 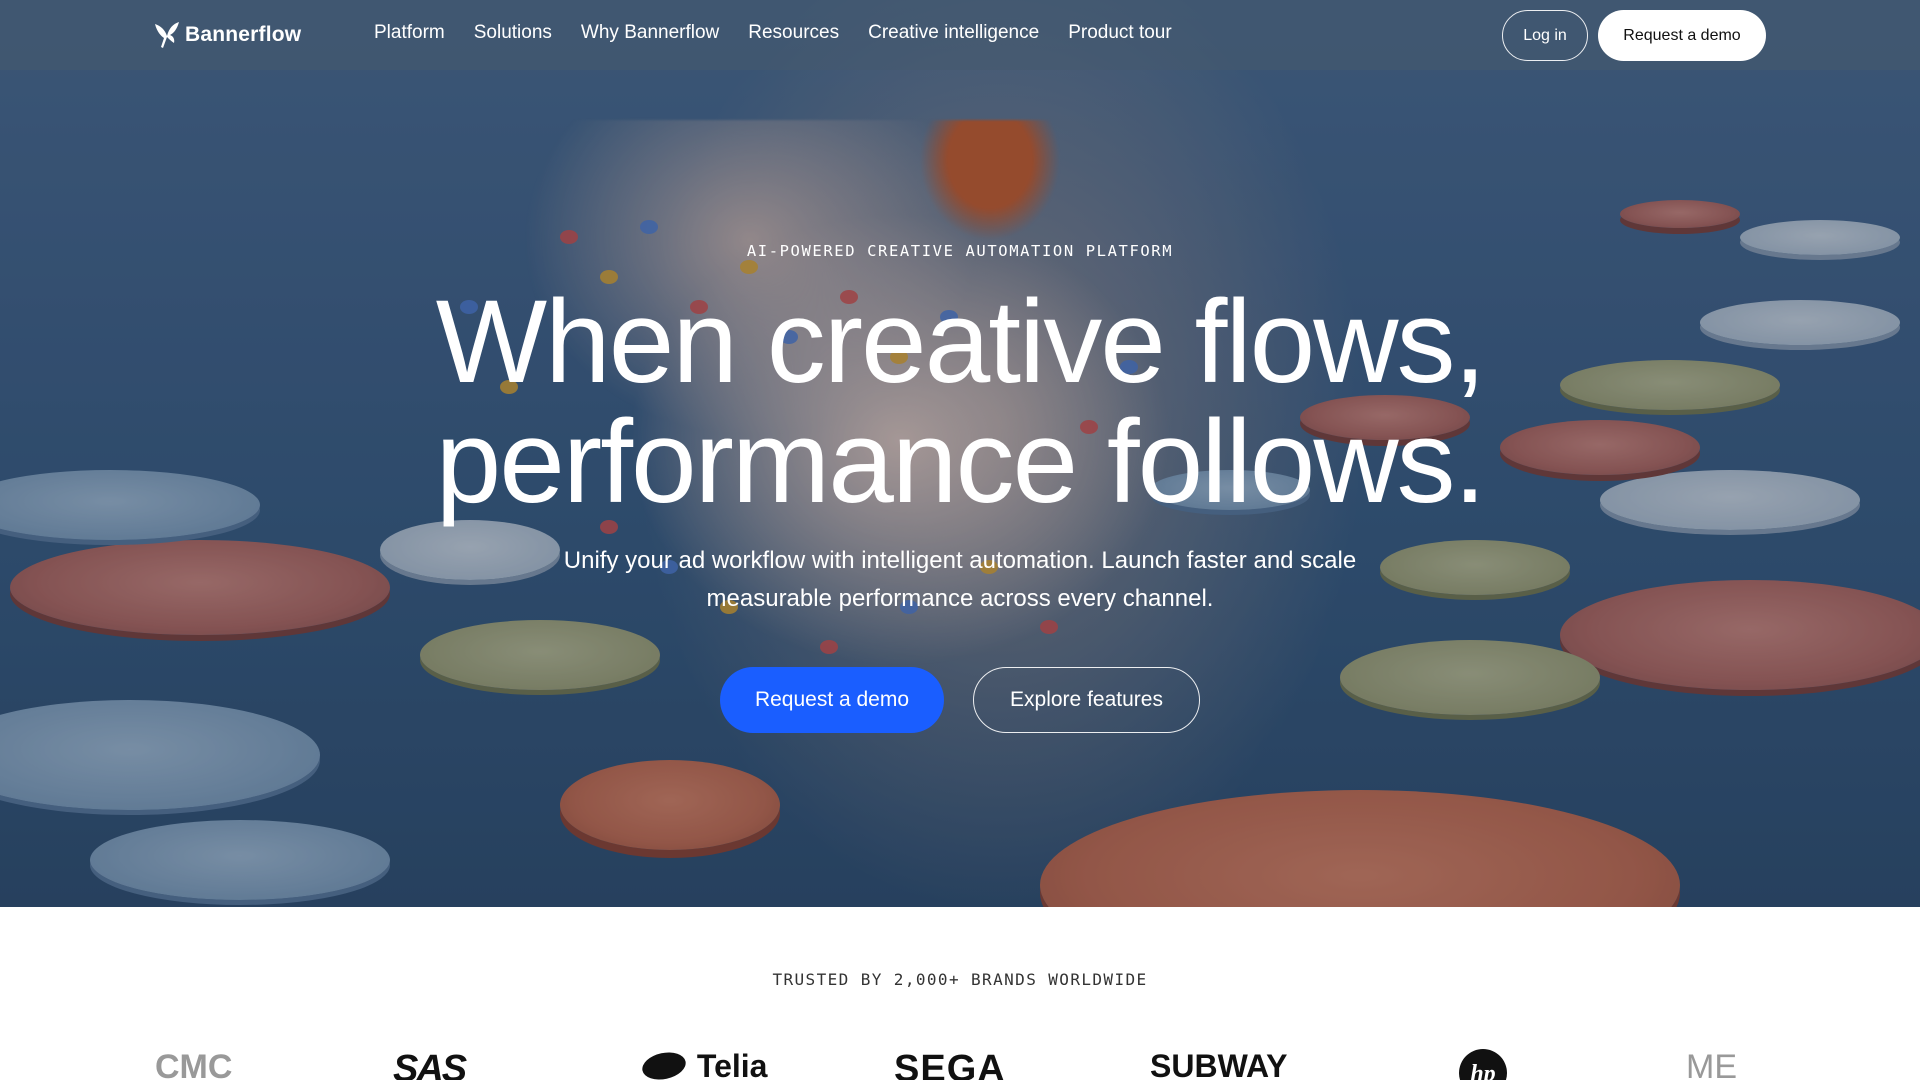 I want to click on nav-link-creative-intelligence: Creative intelligence, so click(x=953, y=33).